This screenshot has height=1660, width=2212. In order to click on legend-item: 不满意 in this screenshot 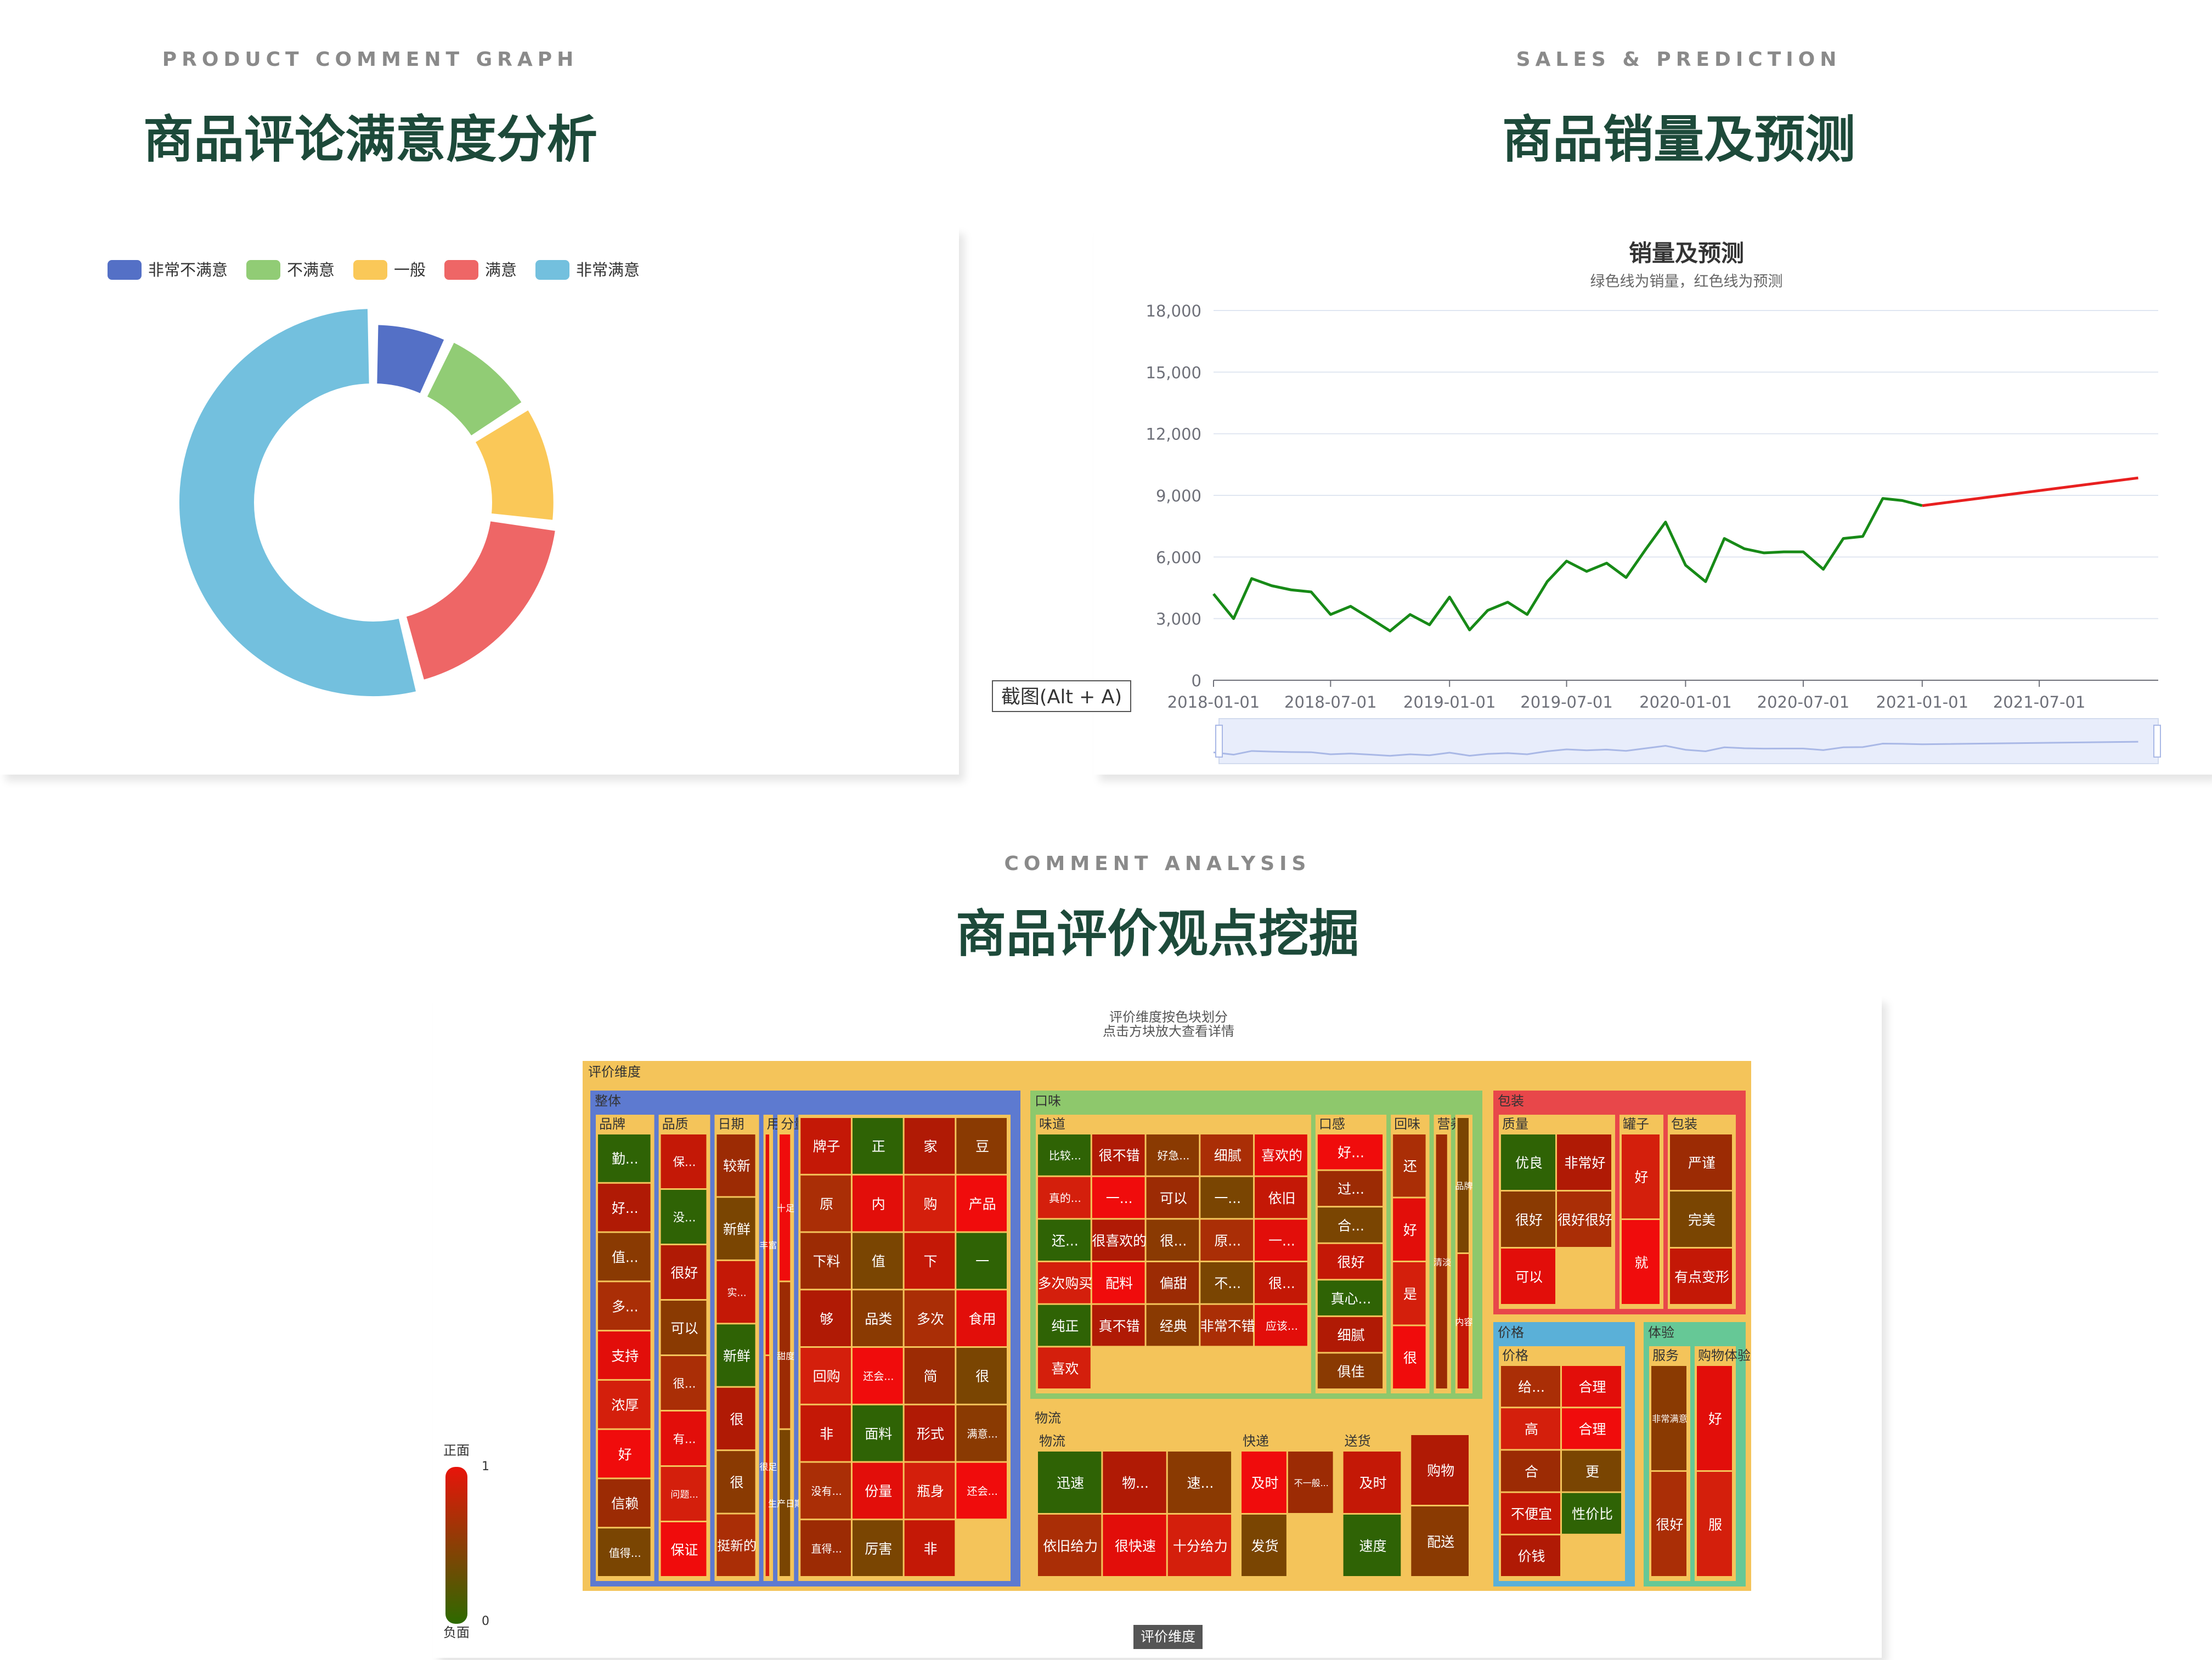, I will do `click(290, 270)`.